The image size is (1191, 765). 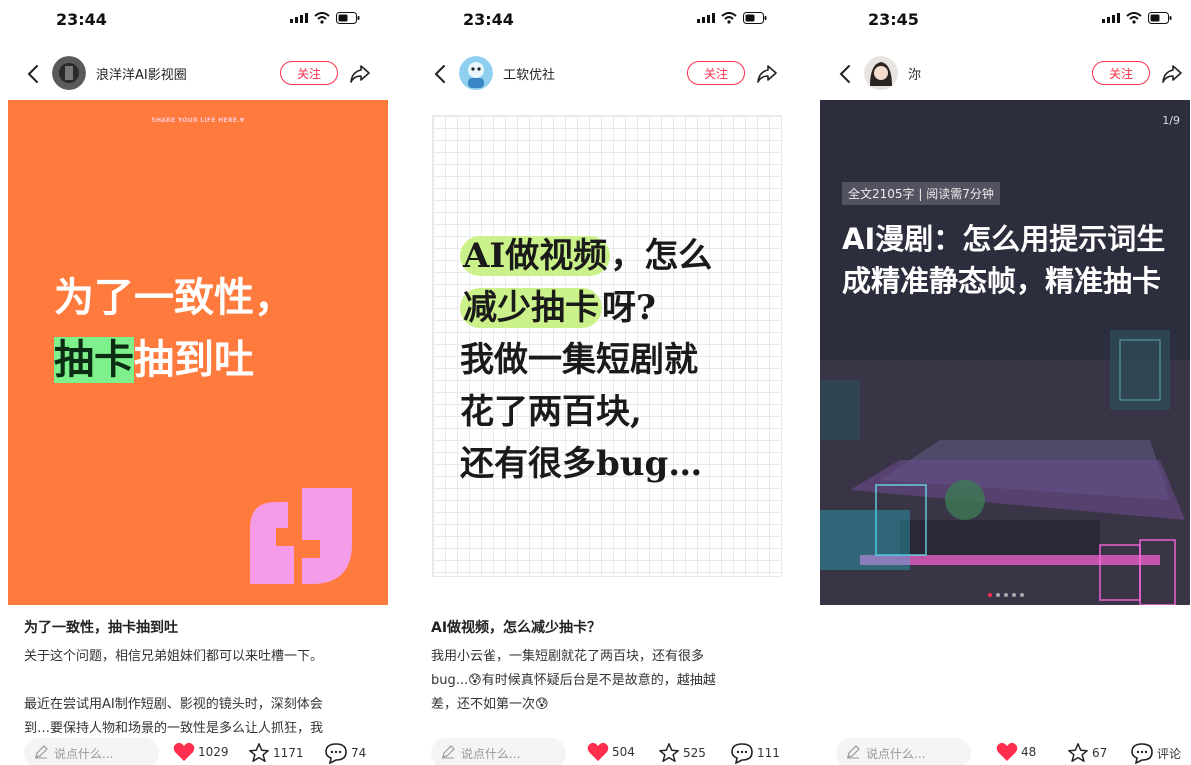 I want to click on like-button: 48, so click(x=1016, y=752).